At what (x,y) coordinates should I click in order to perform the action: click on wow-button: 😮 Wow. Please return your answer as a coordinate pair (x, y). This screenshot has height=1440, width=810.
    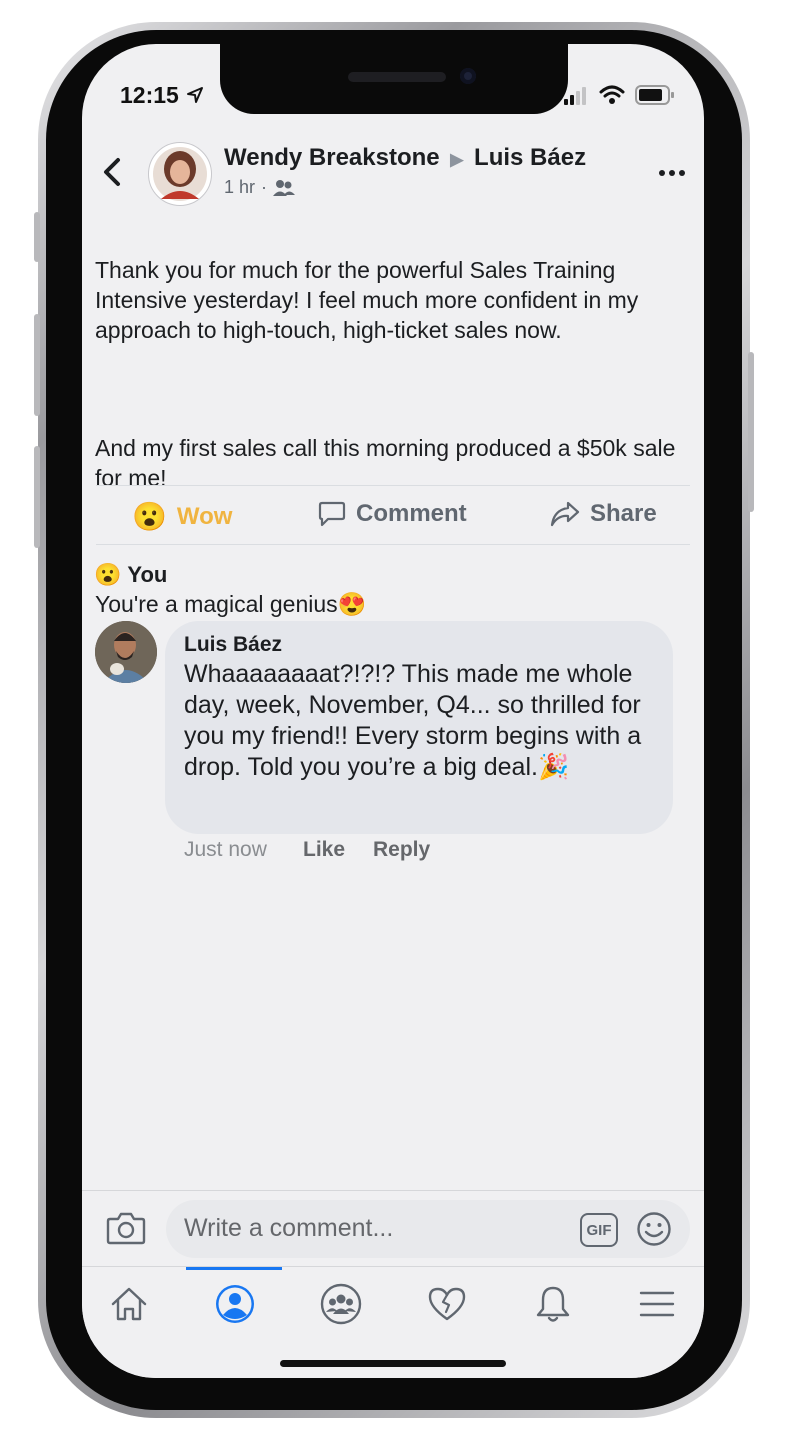
    Looking at the image, I should click on (182, 516).